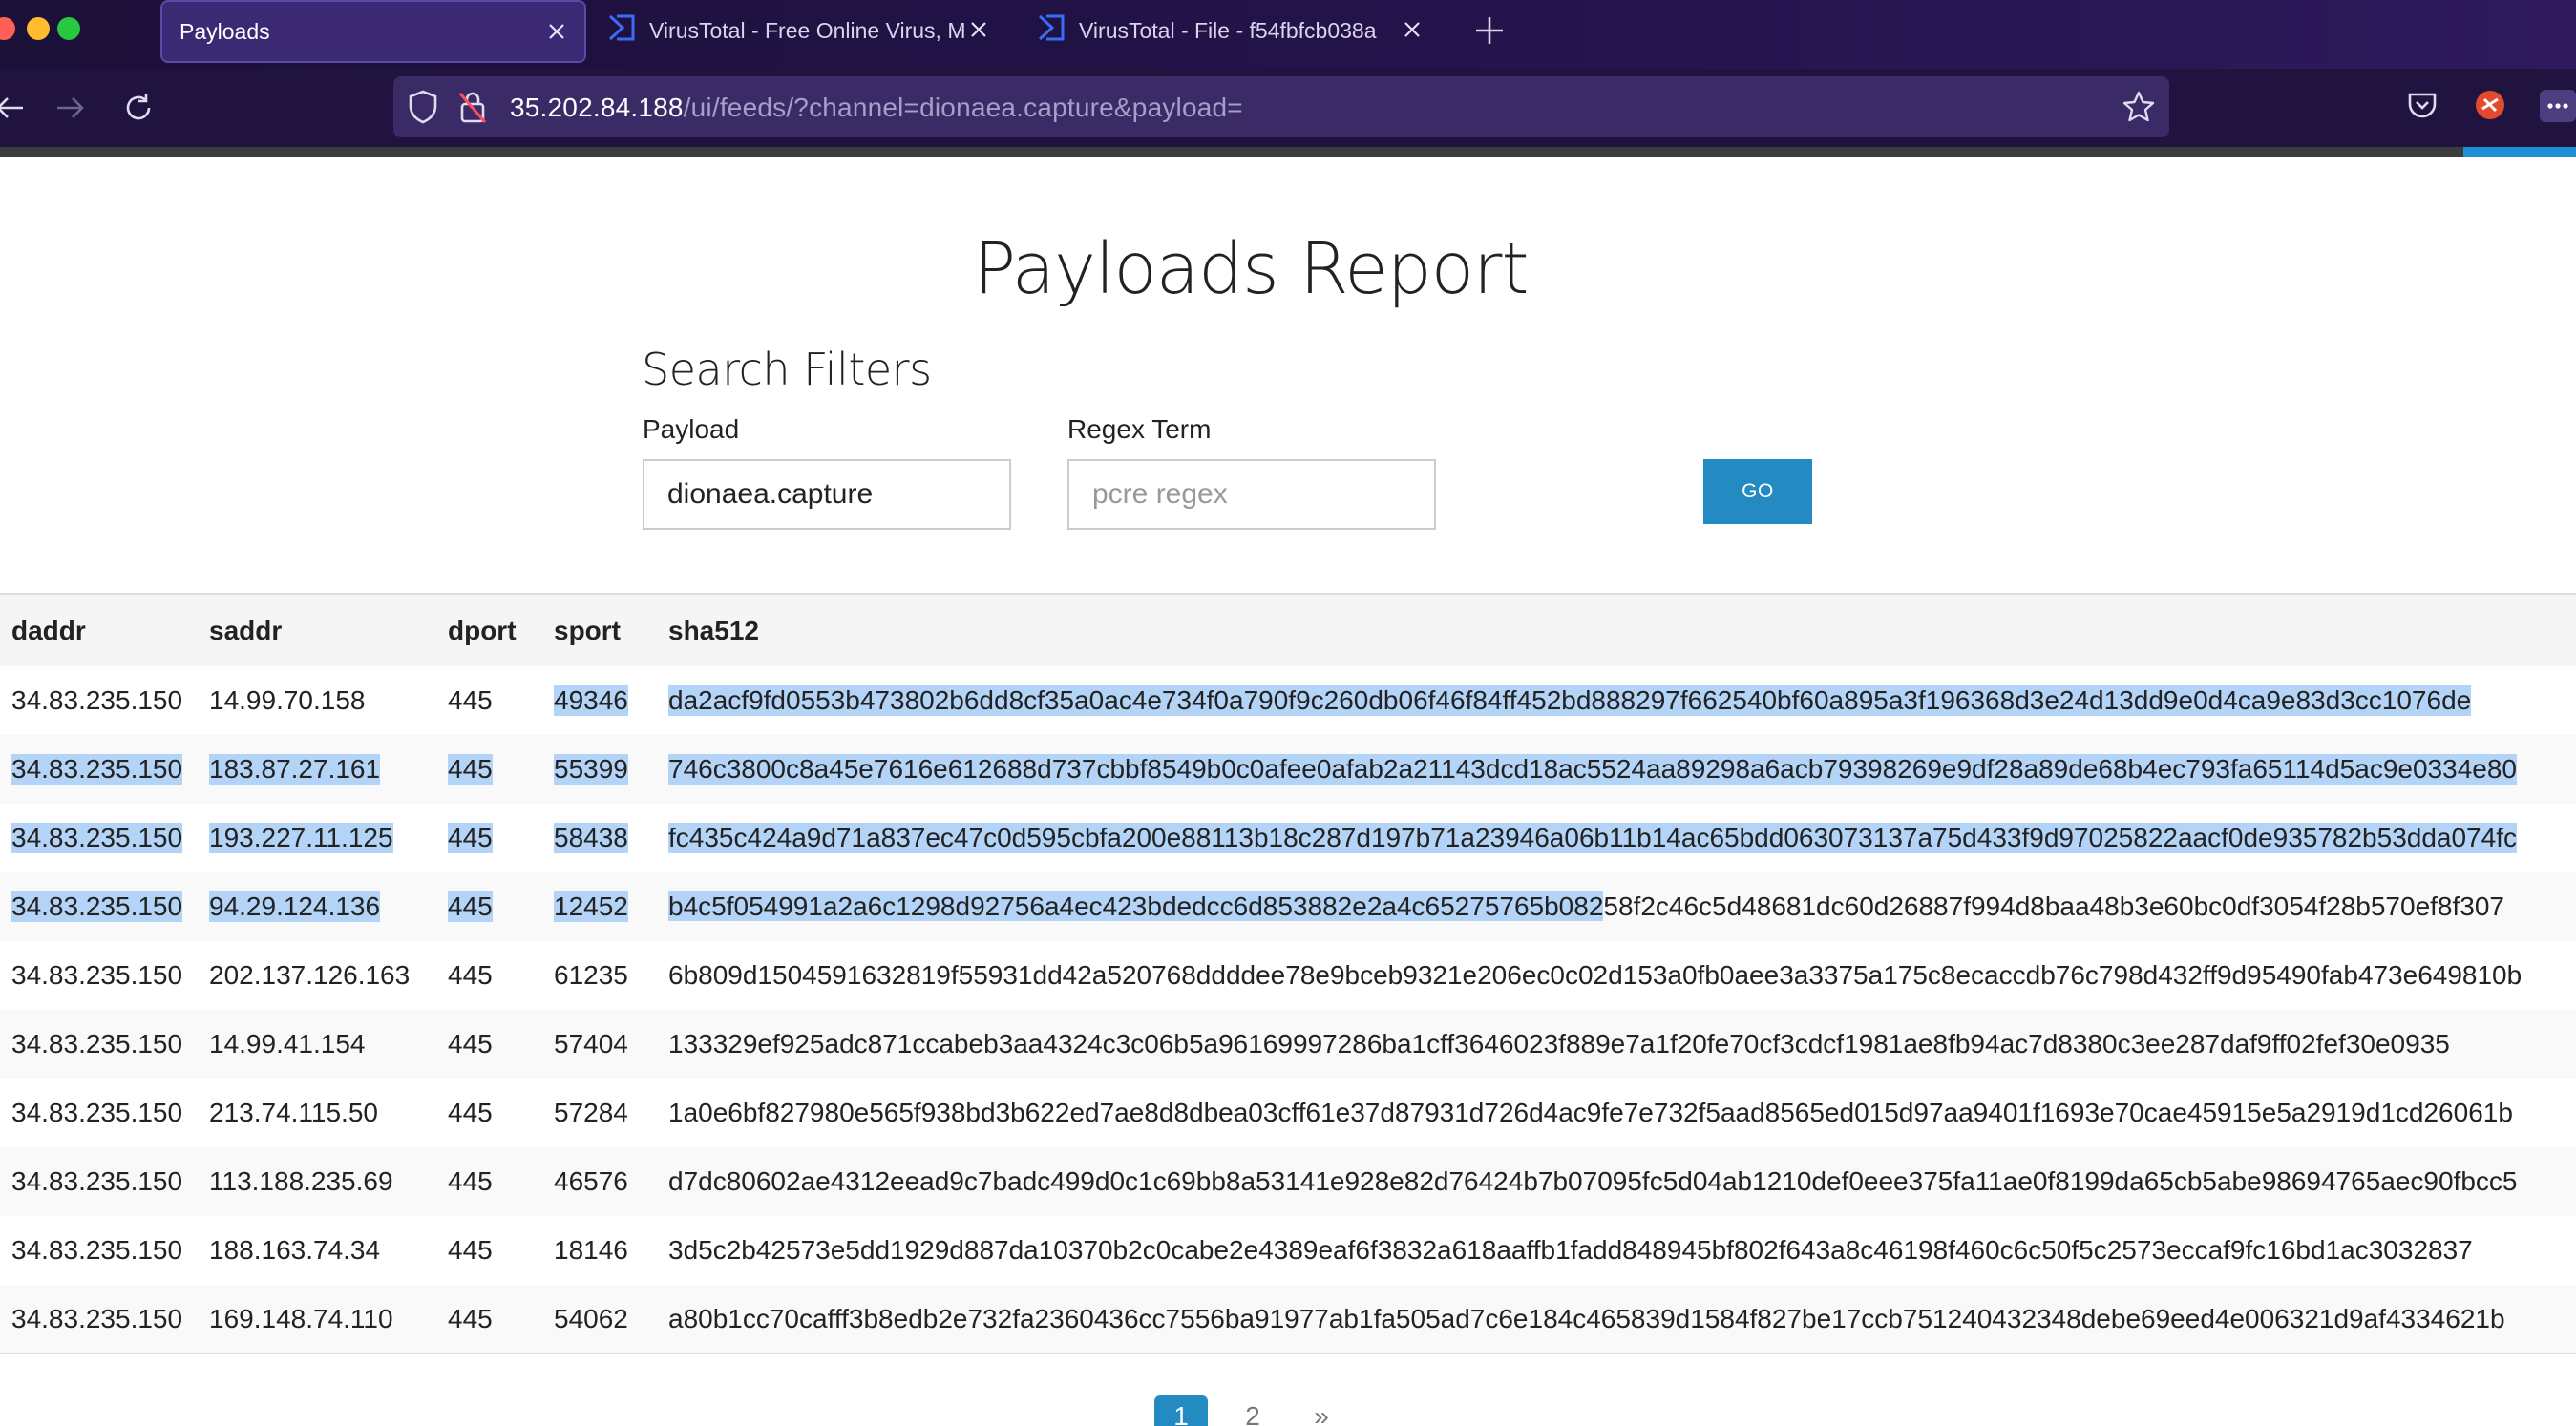  I want to click on saddr-value: 169.148.74.110, so click(301, 1318).